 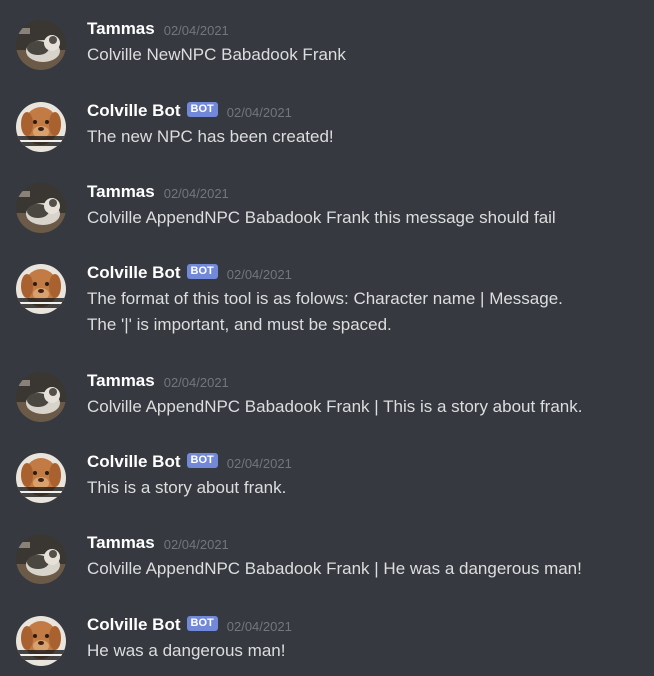 What do you see at coordinates (210, 136) in the screenshot?
I see `message-line: The new NPC has been created!` at bounding box center [210, 136].